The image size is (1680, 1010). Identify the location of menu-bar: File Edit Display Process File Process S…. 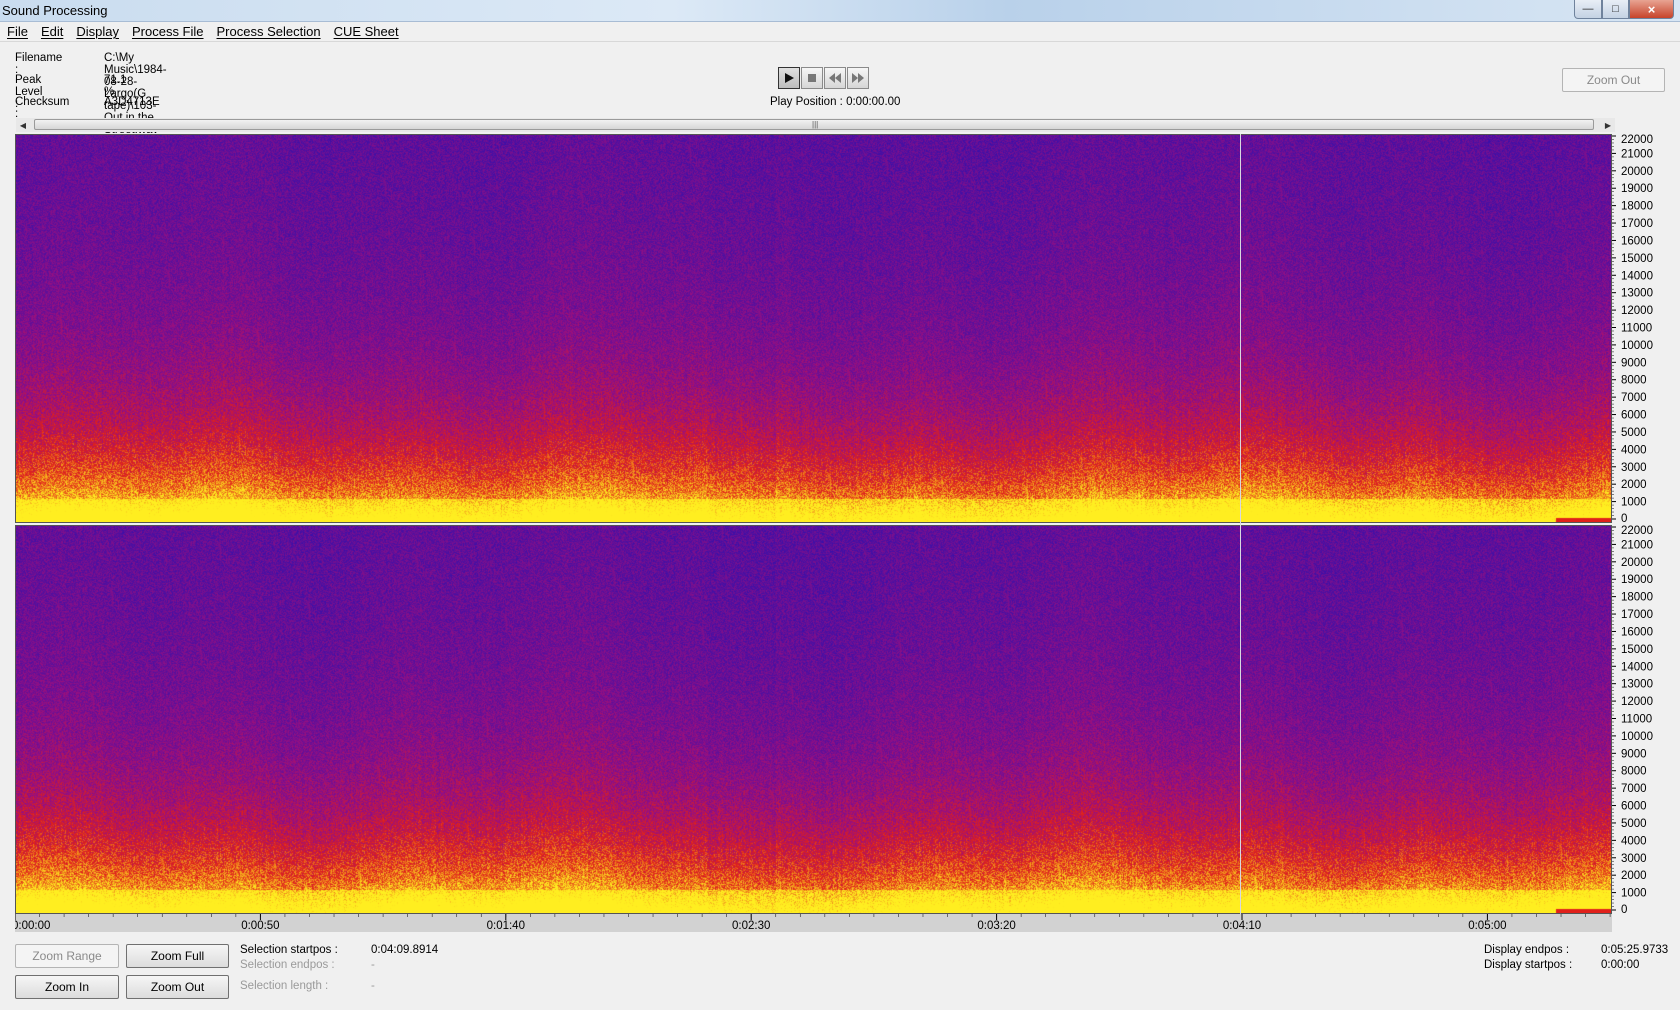
(840, 32).